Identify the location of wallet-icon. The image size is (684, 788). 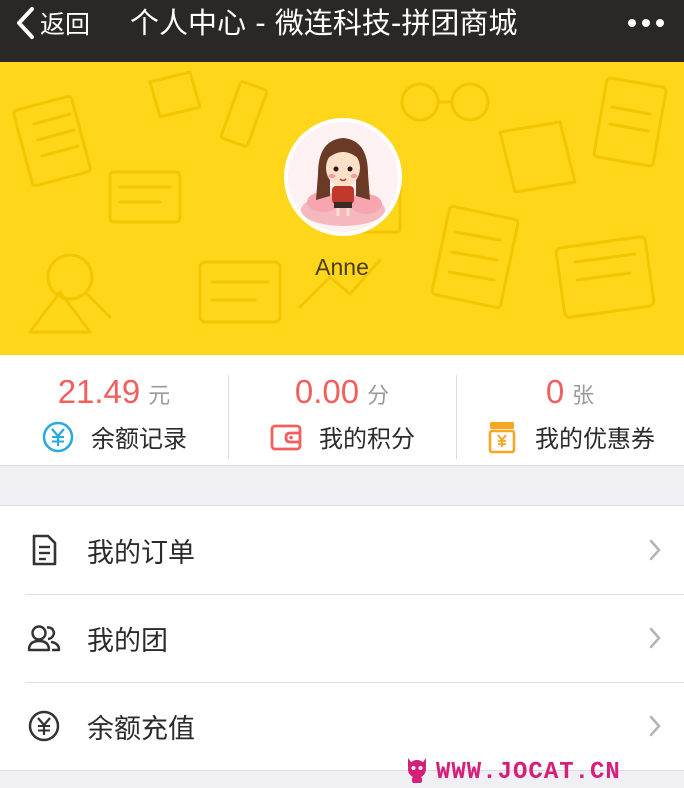
(286, 437).